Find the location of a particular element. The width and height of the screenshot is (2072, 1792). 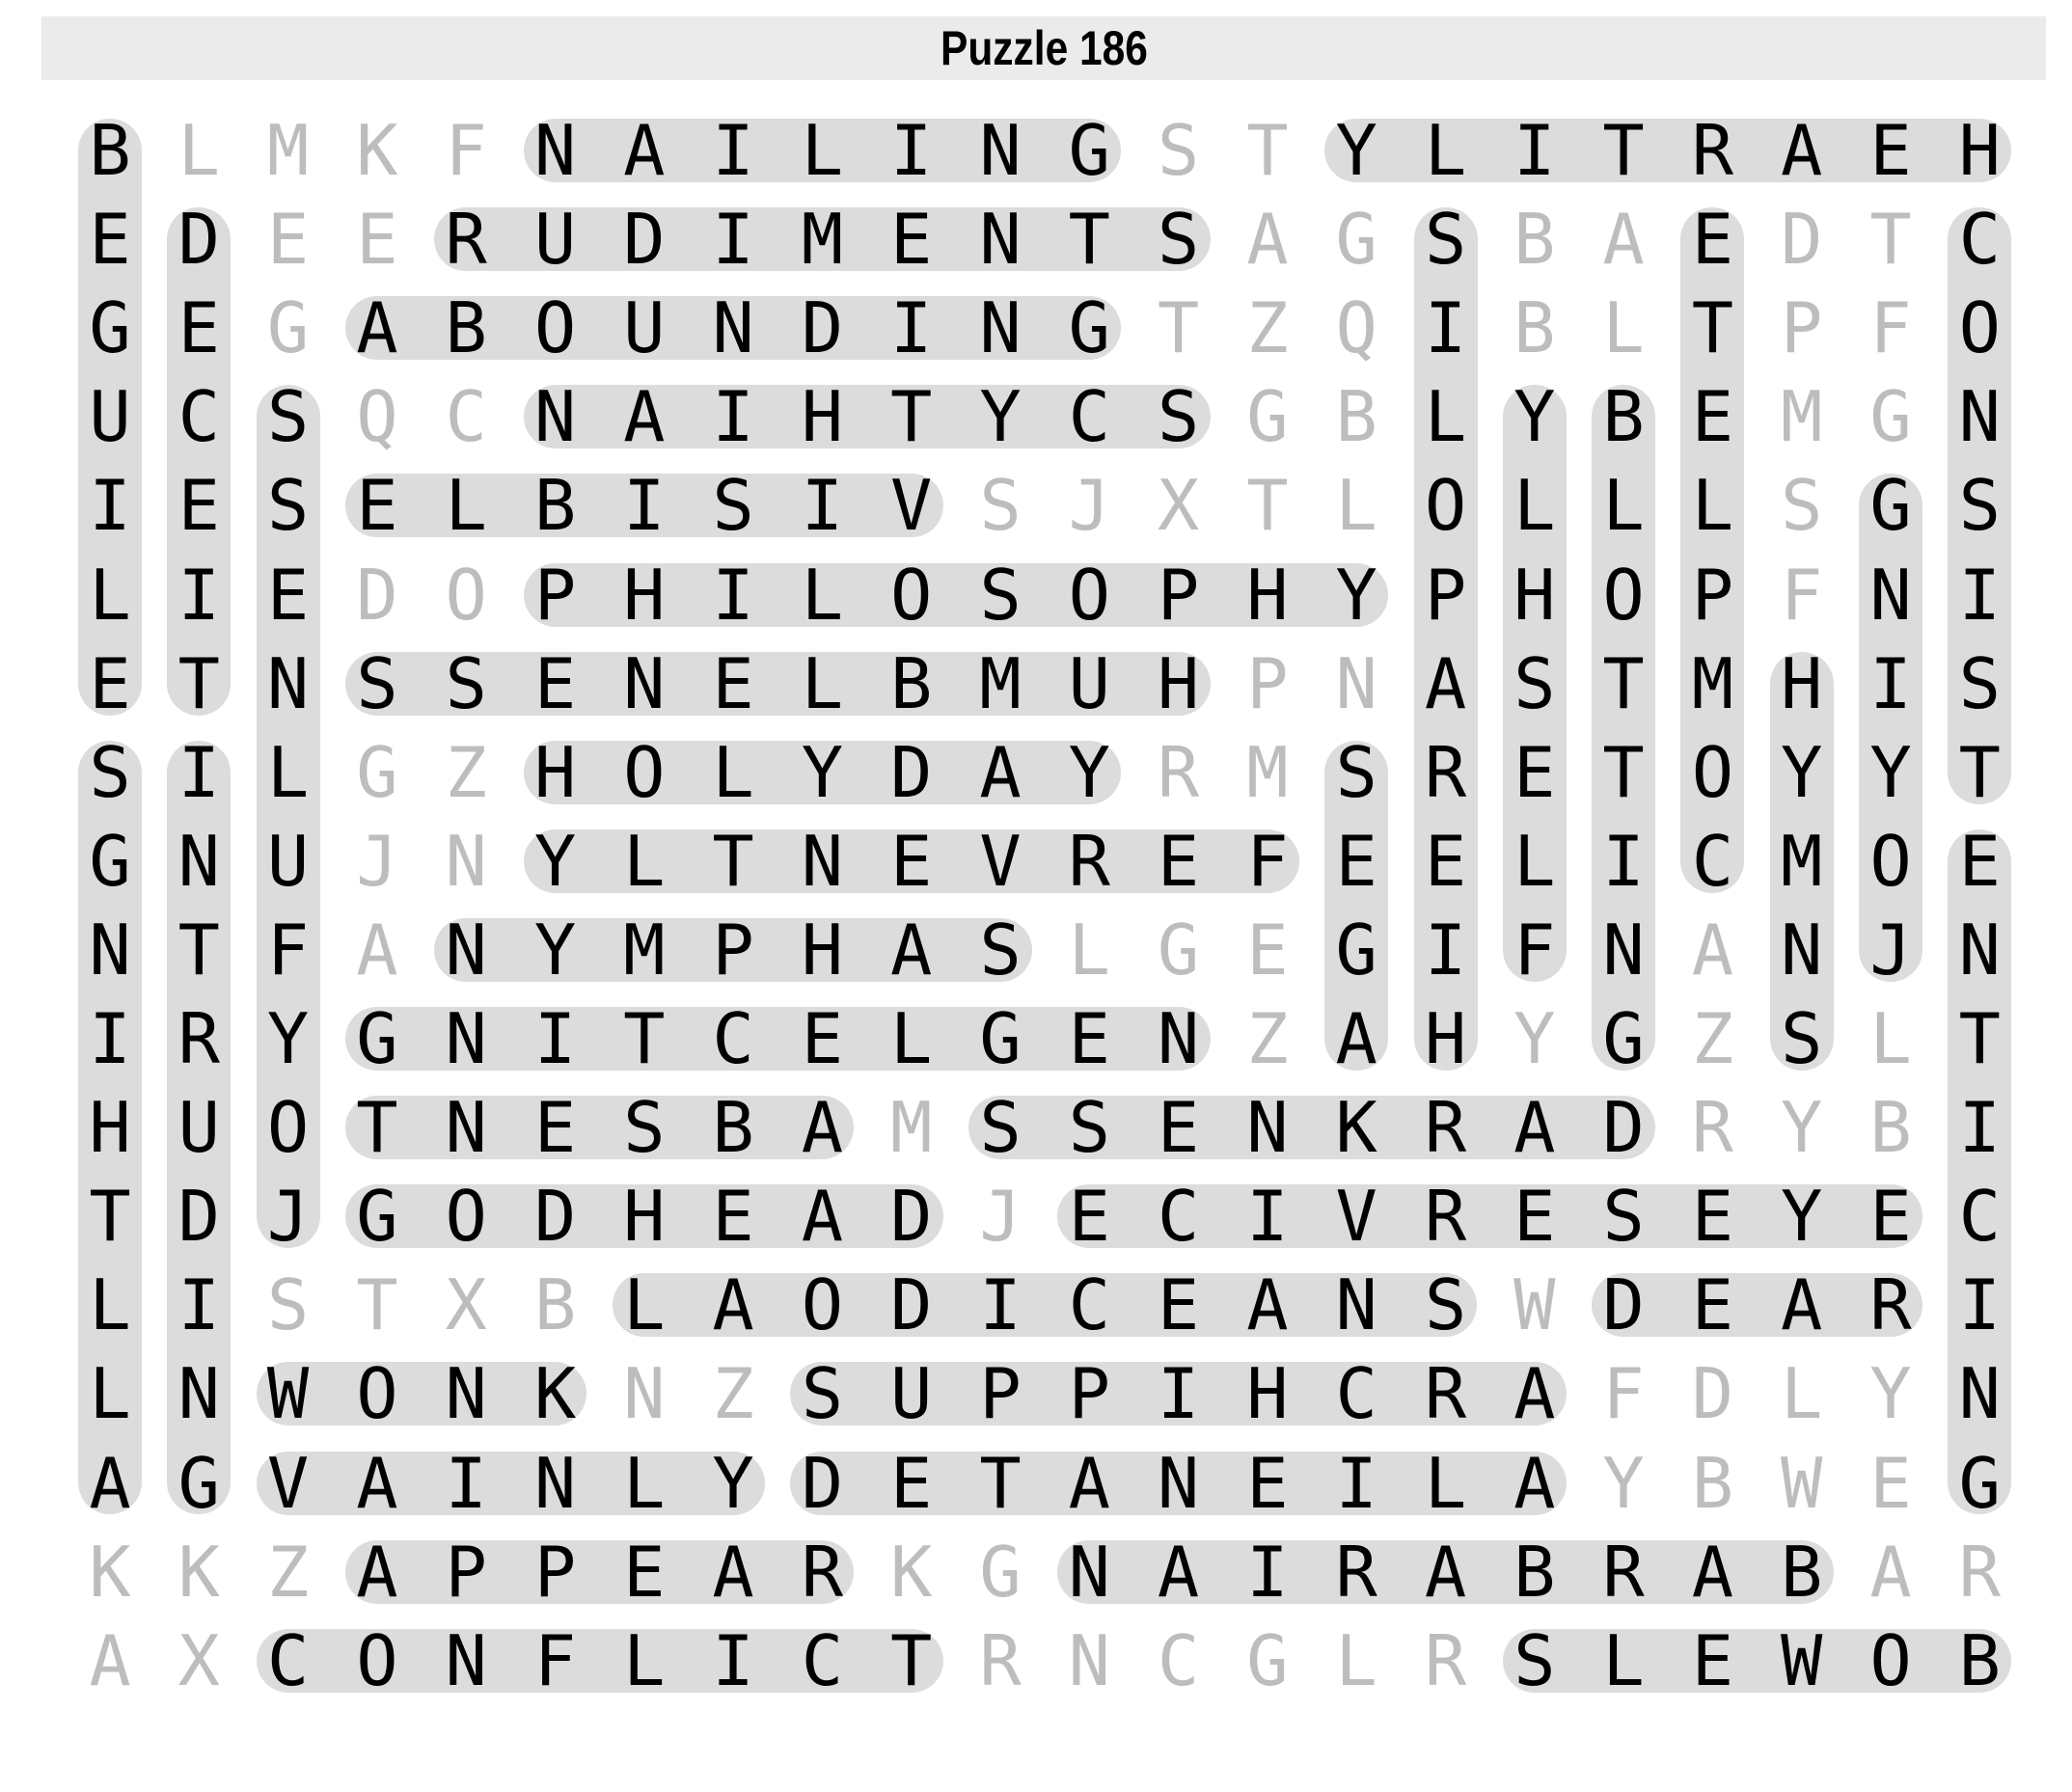

grid-cell: Z is located at coordinates (466, 773).